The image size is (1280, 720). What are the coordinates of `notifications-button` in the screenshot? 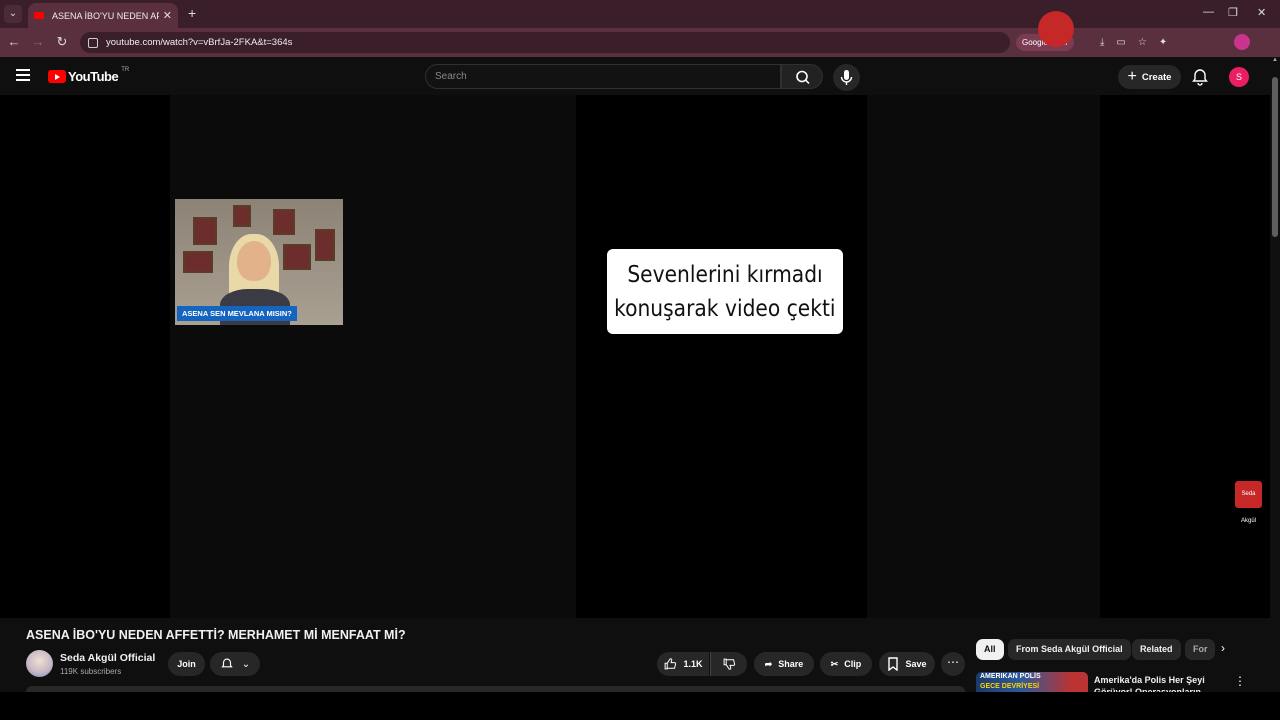 It's located at (1200, 77).